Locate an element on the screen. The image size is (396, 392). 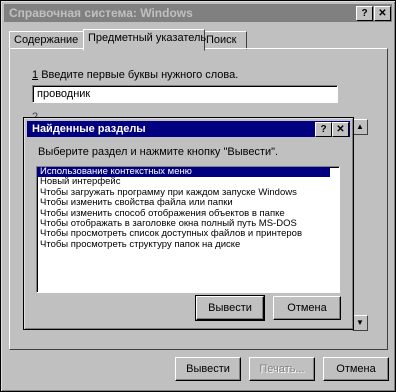
scroll-up-icon: ▲ is located at coordinates (360, 127).